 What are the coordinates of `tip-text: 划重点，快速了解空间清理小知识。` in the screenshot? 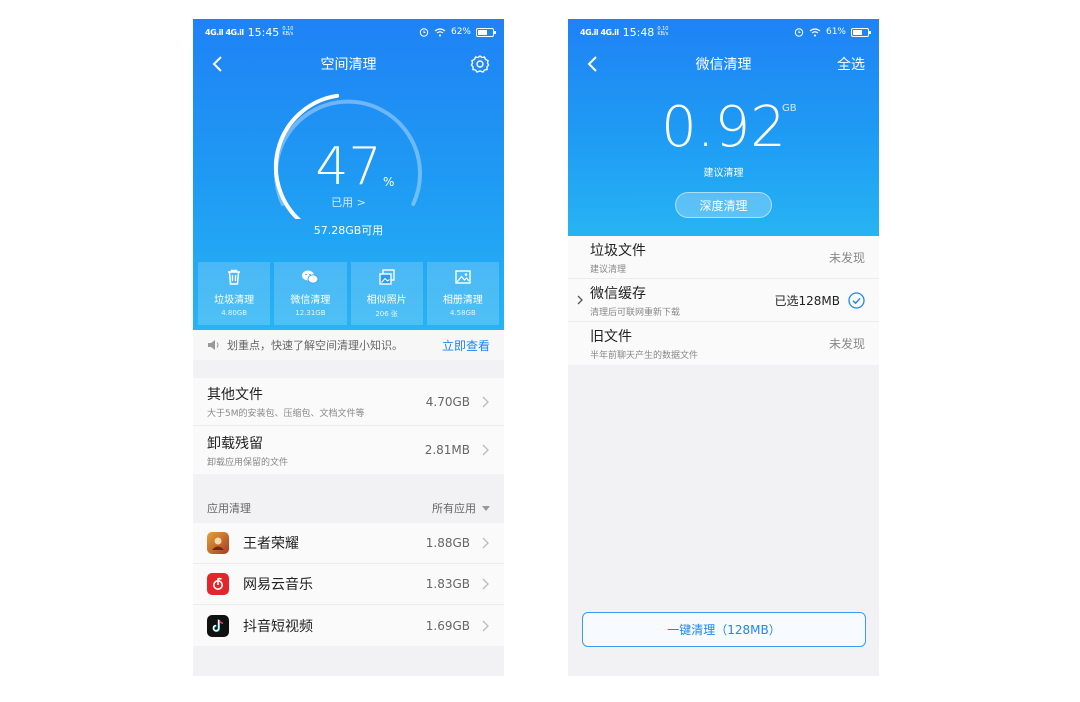 It's located at (315, 345).